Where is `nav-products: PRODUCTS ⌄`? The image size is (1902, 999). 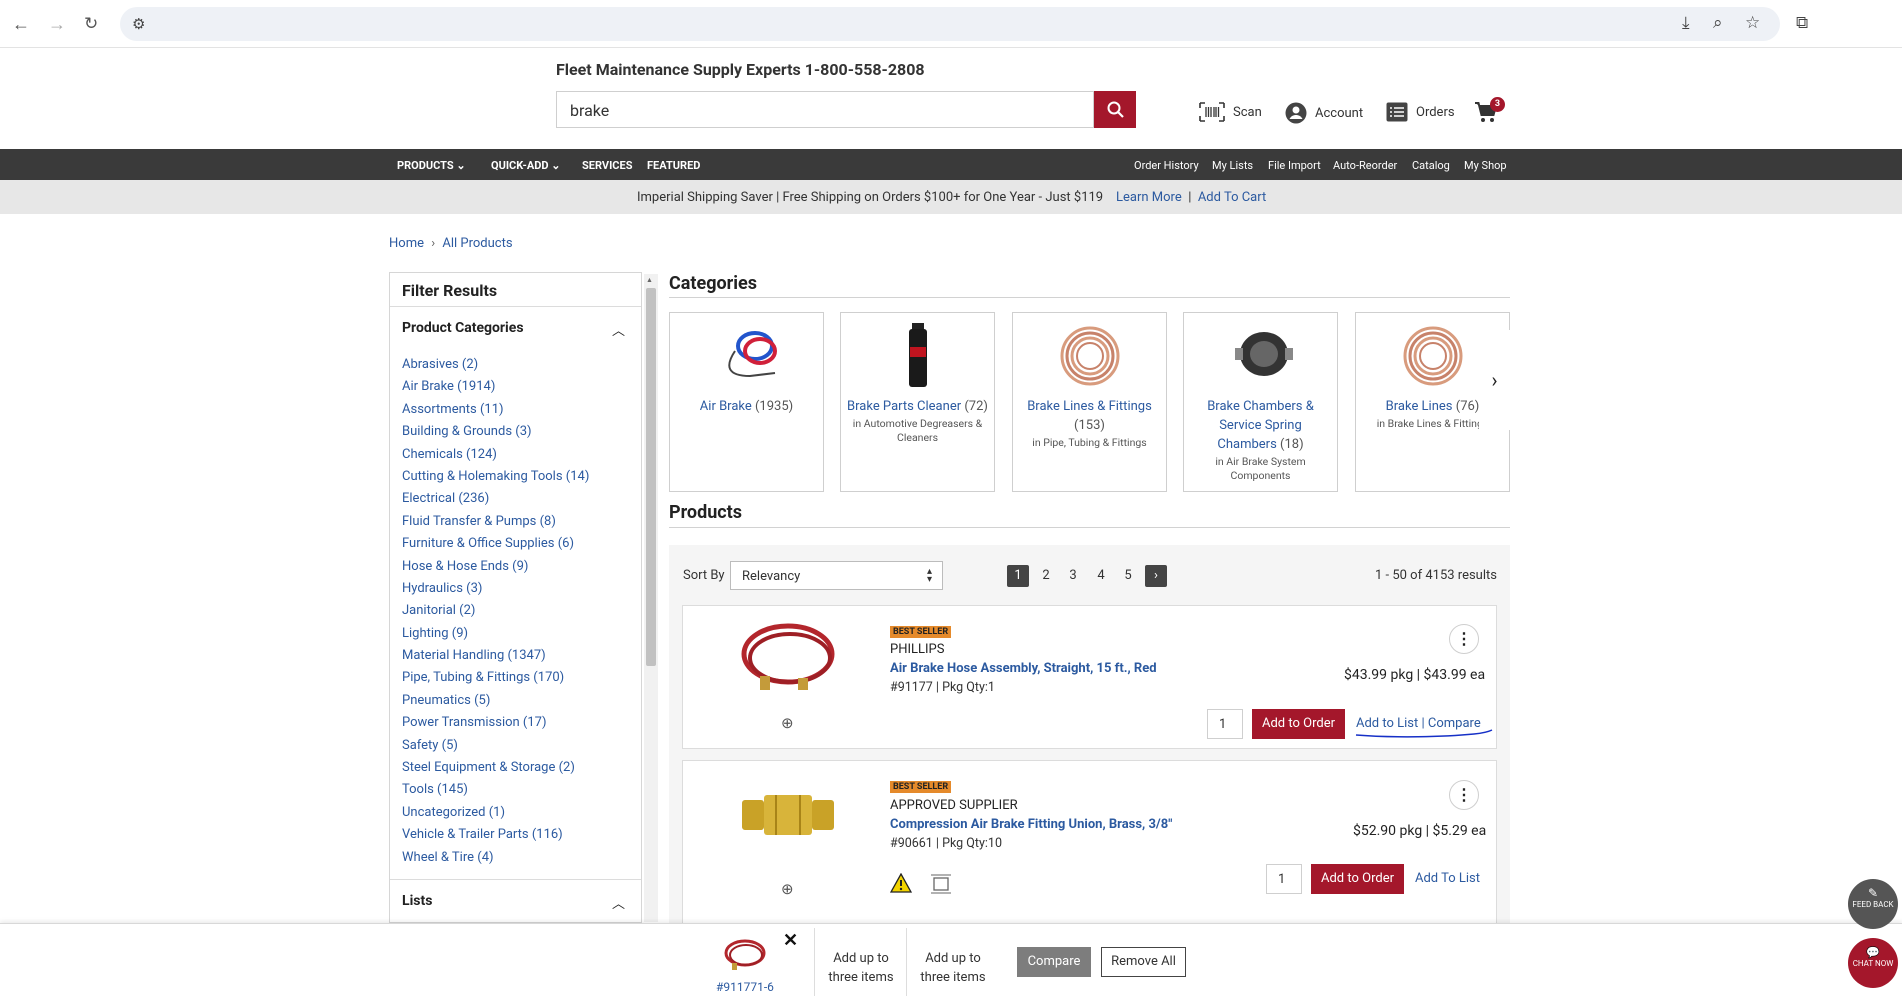 nav-products: PRODUCTS ⌄ is located at coordinates (431, 165).